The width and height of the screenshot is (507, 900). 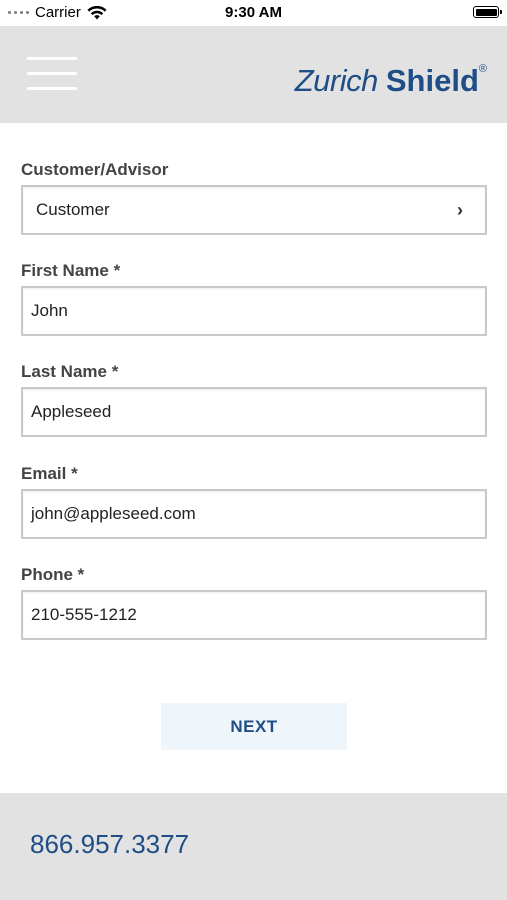 What do you see at coordinates (254, 514) in the screenshot?
I see `email-field: john@appleseed.com` at bounding box center [254, 514].